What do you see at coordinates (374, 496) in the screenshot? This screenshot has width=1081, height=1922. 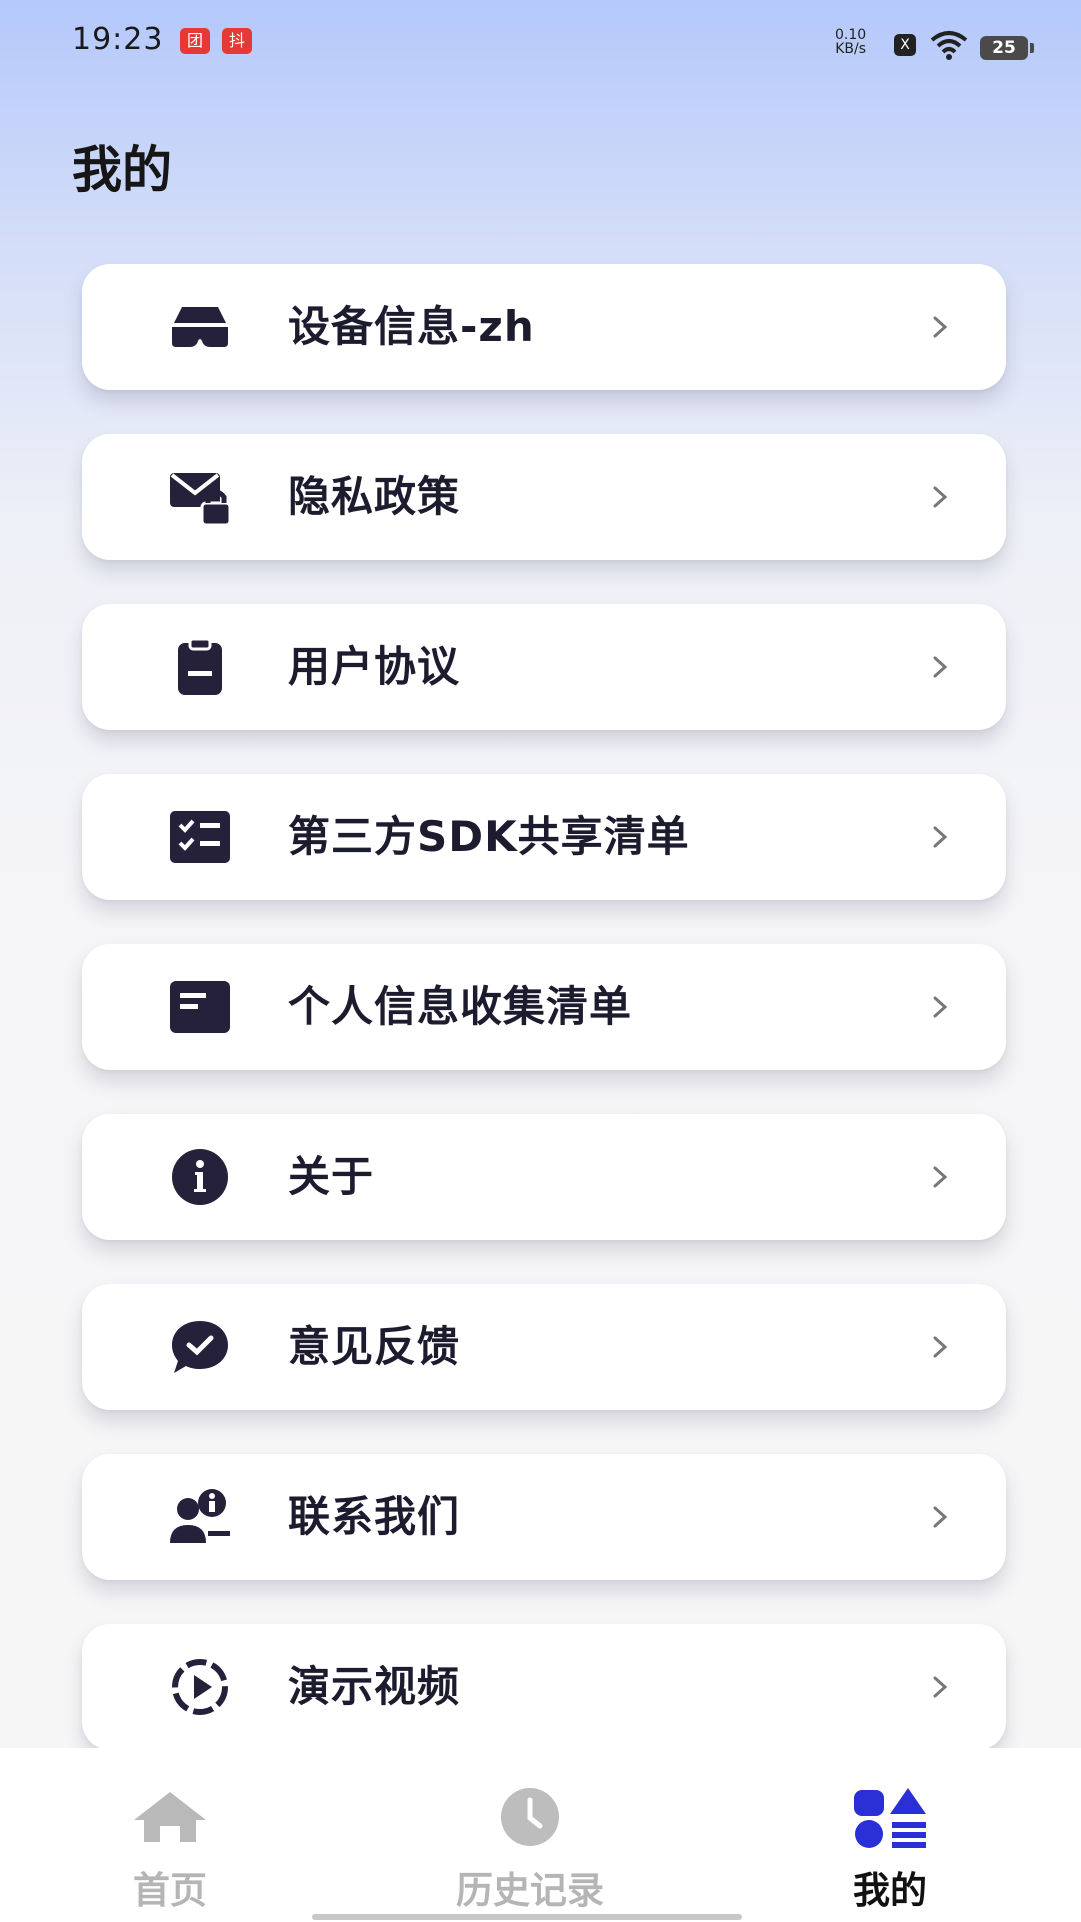 I see `menu-item-label: 隐私政策` at bounding box center [374, 496].